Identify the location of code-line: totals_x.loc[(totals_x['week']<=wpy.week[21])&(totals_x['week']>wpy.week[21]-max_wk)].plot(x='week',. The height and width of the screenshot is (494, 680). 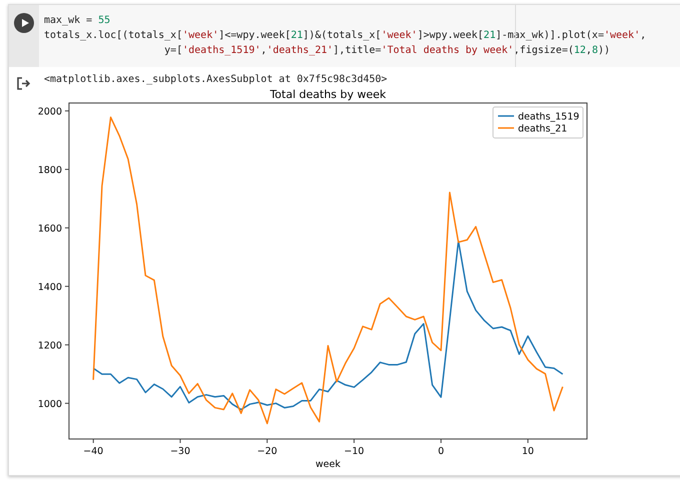
(346, 36).